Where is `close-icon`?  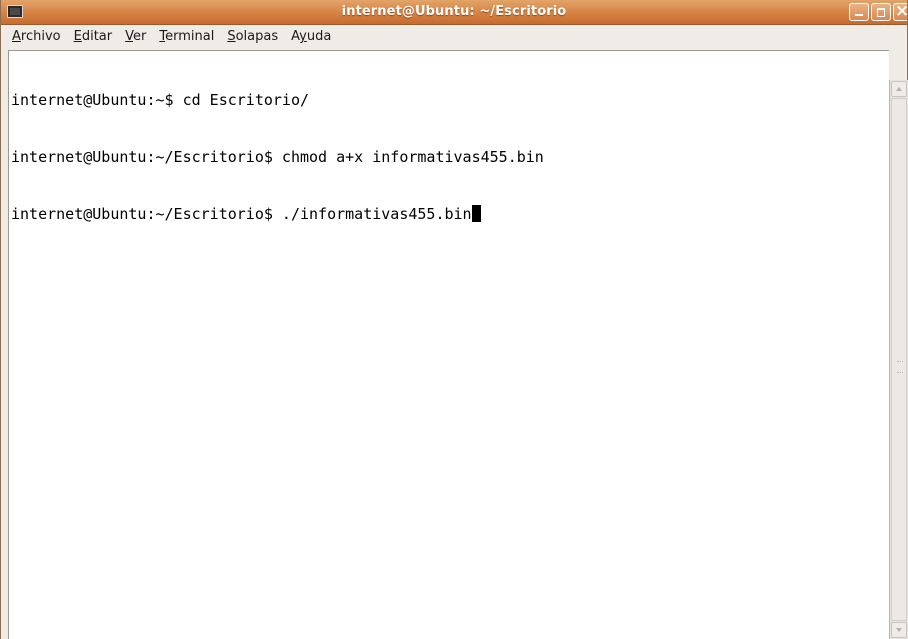
close-icon is located at coordinates (900, 11).